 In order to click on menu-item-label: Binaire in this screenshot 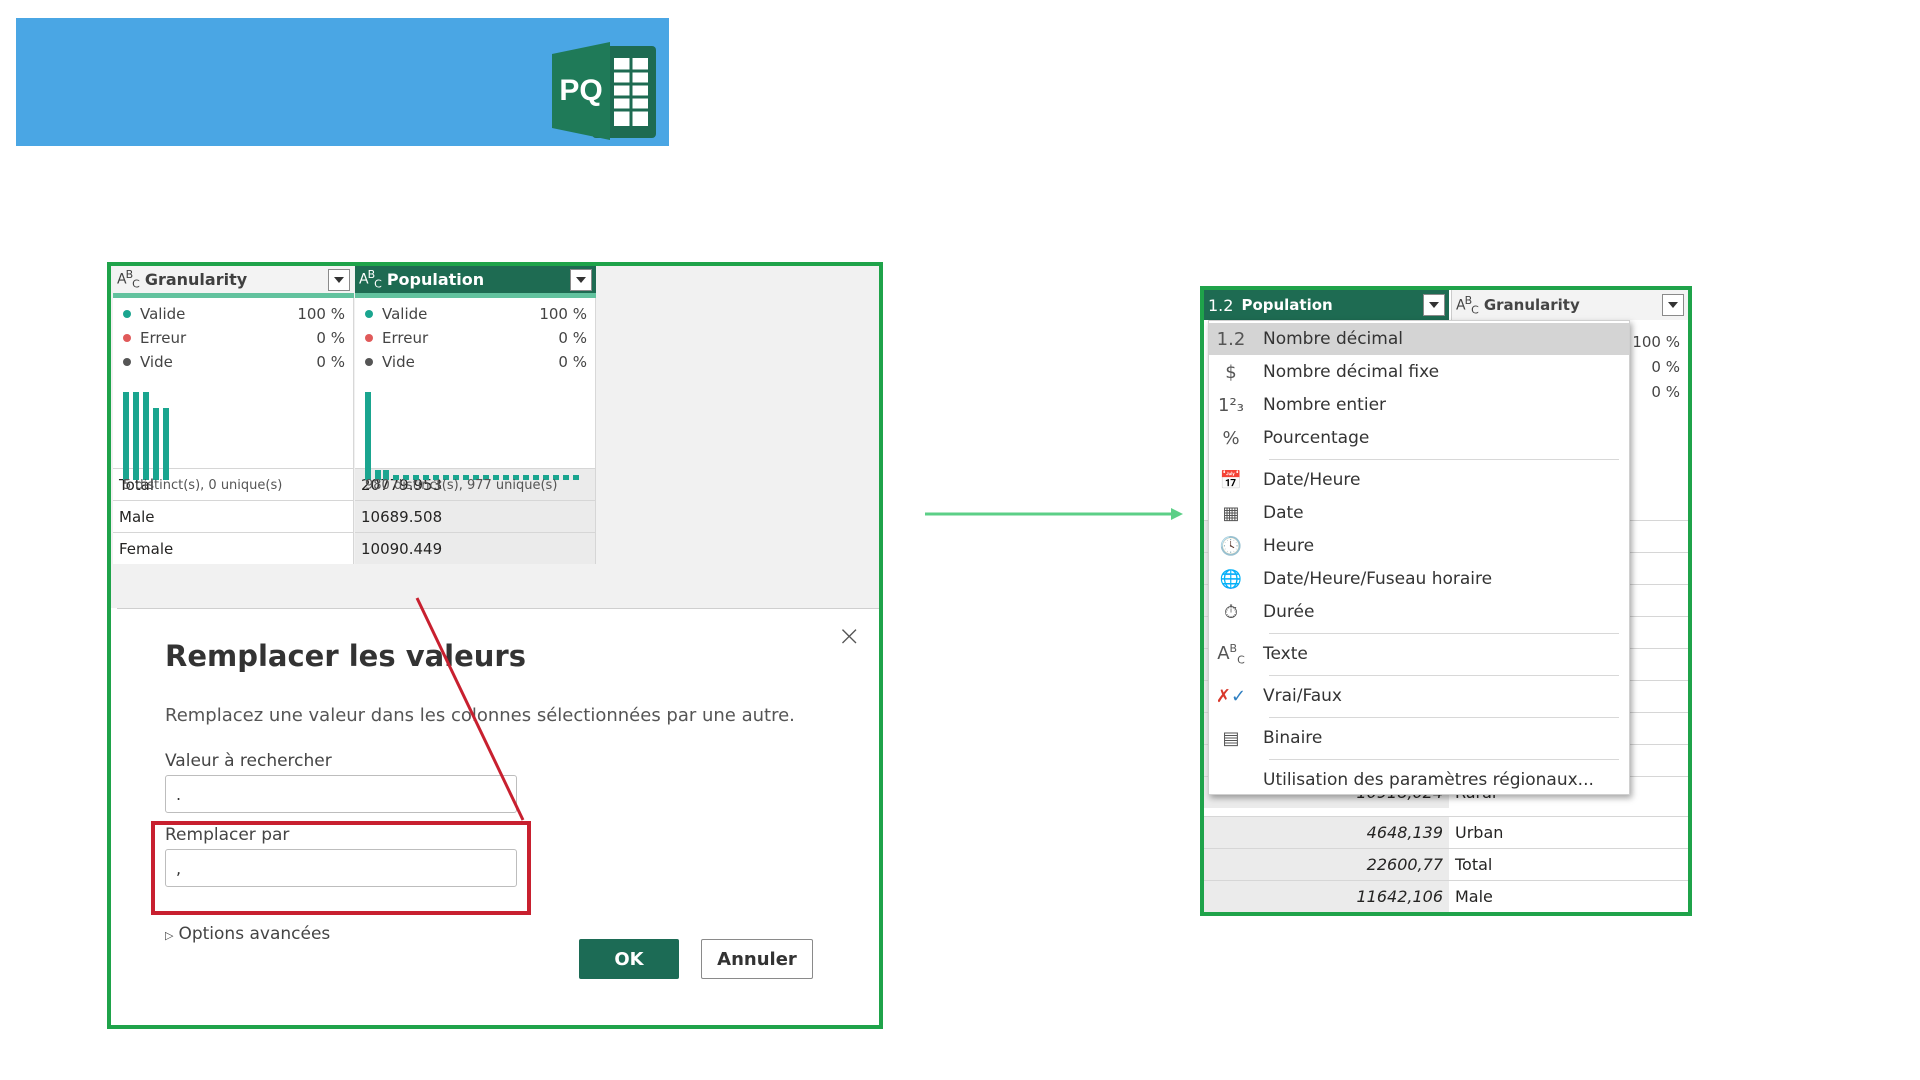, I will do `click(1293, 738)`.